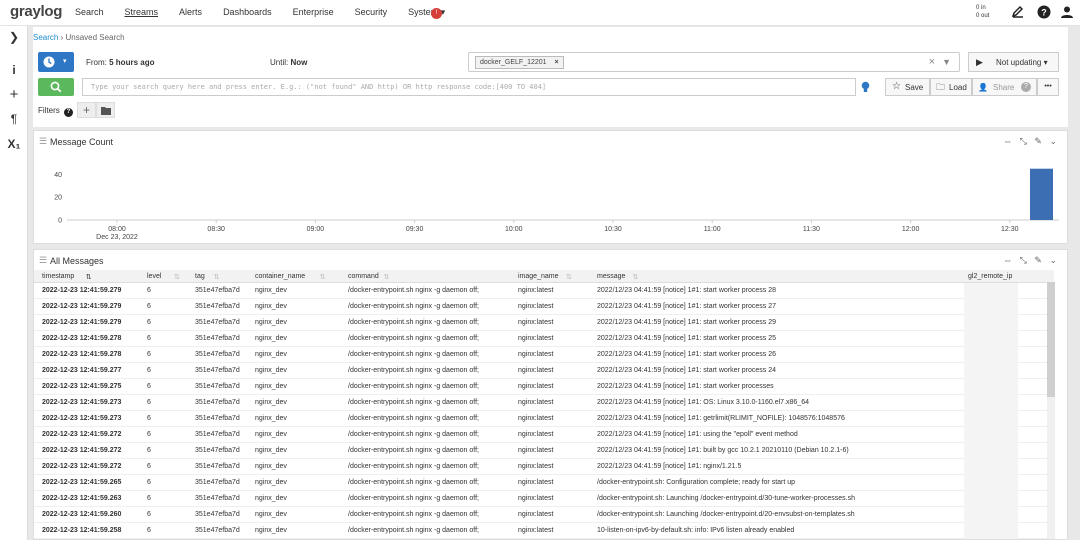  I want to click on stream-selector: docker_GELF_12201 × × ▼, so click(714, 62).